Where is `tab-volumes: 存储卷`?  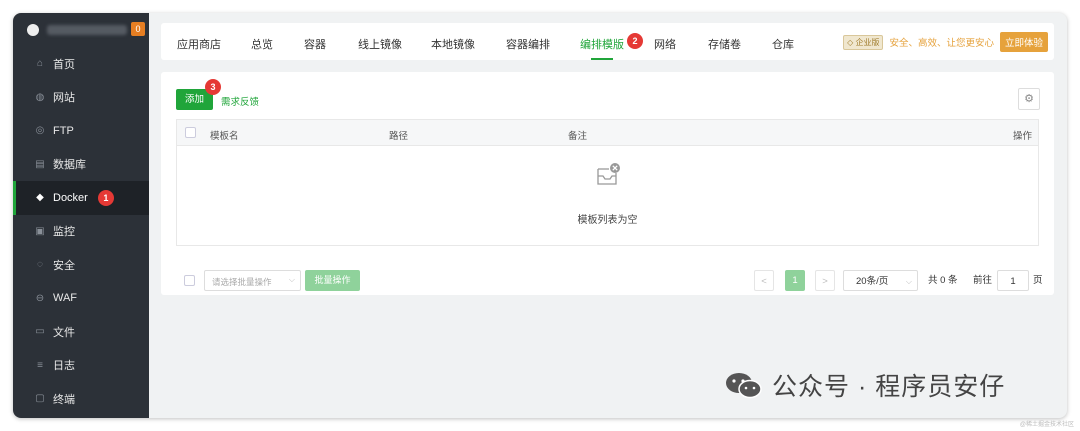 tab-volumes: 存储卷 is located at coordinates (724, 44).